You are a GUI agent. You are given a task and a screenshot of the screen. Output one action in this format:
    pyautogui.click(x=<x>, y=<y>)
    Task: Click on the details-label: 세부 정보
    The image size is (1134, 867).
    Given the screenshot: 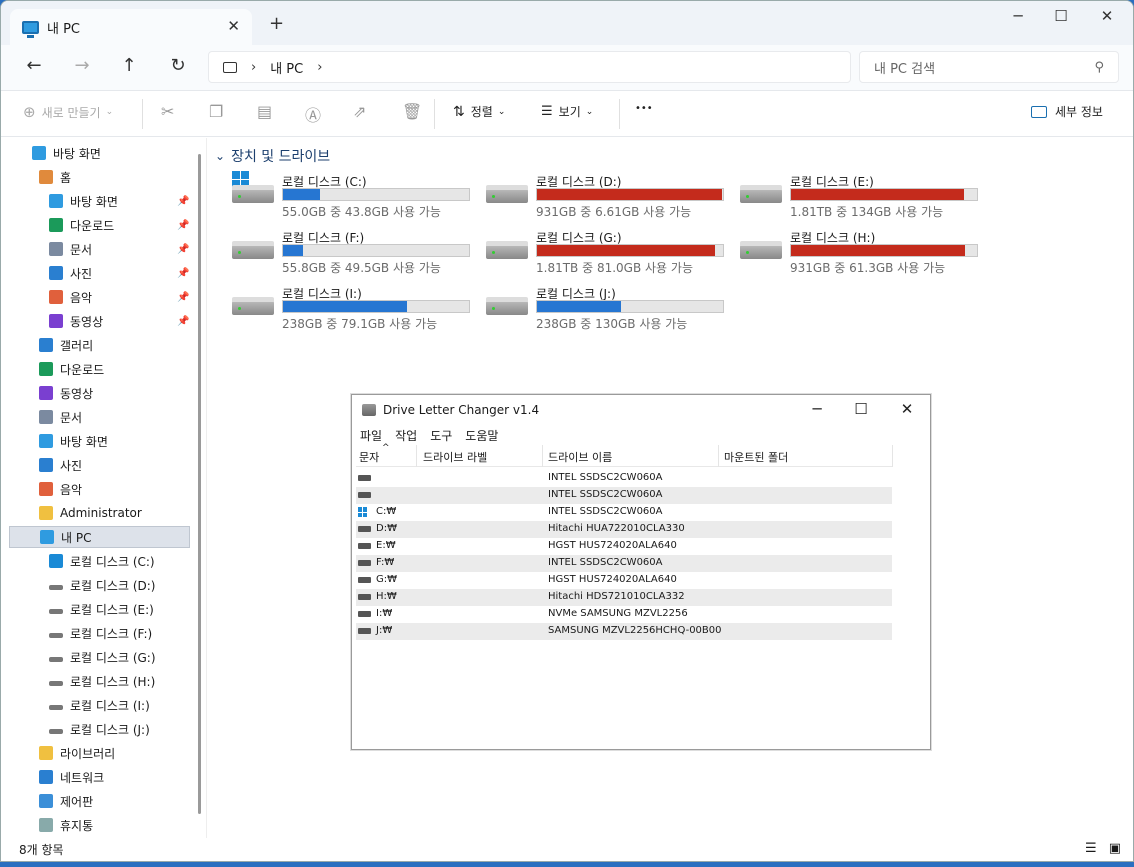 What is the action you would take?
    pyautogui.click(x=1079, y=112)
    